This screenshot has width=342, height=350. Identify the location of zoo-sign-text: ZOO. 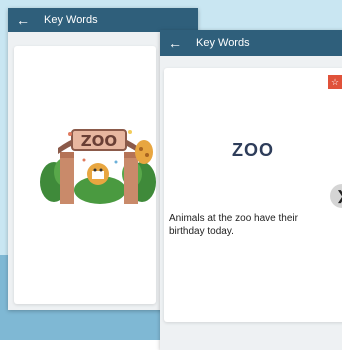
(99, 141).